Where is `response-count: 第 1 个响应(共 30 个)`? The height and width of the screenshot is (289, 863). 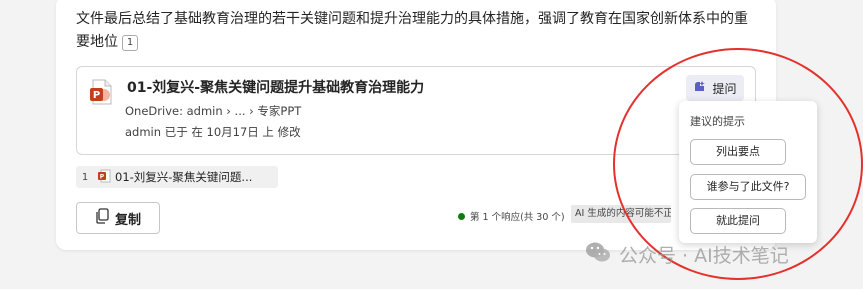 response-count: 第 1 个响应(共 30 个) is located at coordinates (511, 216).